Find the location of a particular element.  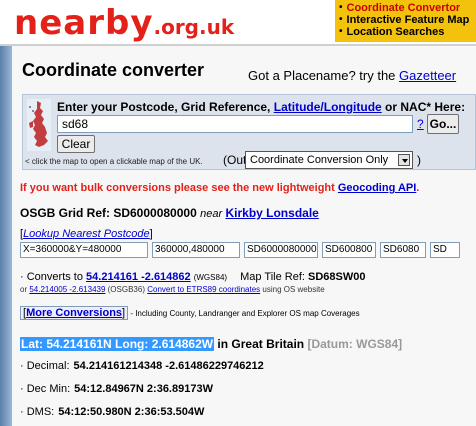

coord-dms: · DMS: 54:12:50.980N 2:36:53.504W is located at coordinates (112, 412).